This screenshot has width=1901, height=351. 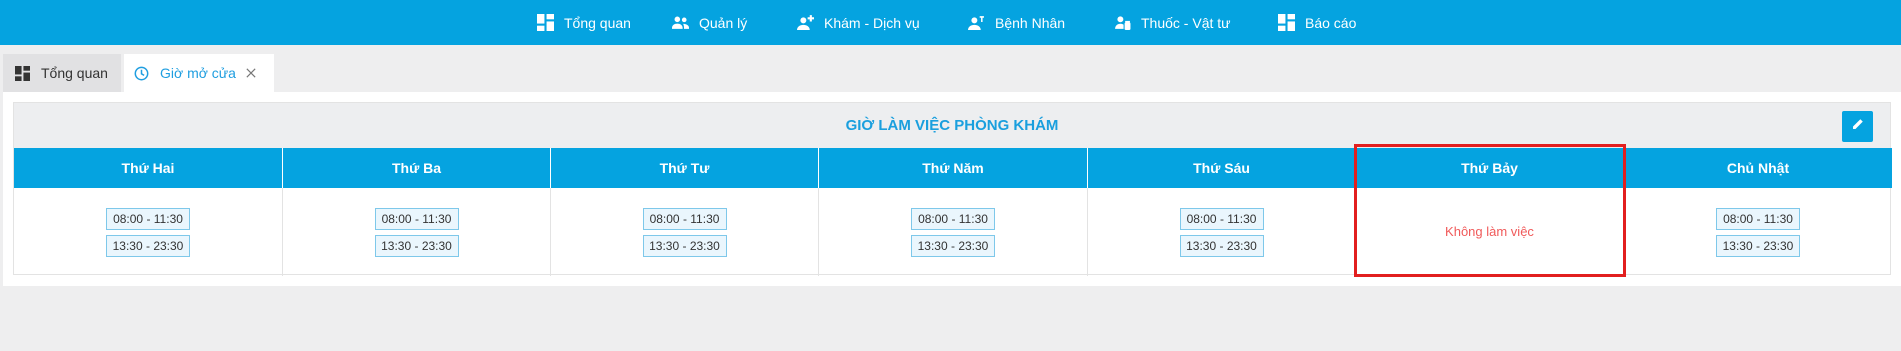 I want to click on close-icon, so click(x=251, y=73).